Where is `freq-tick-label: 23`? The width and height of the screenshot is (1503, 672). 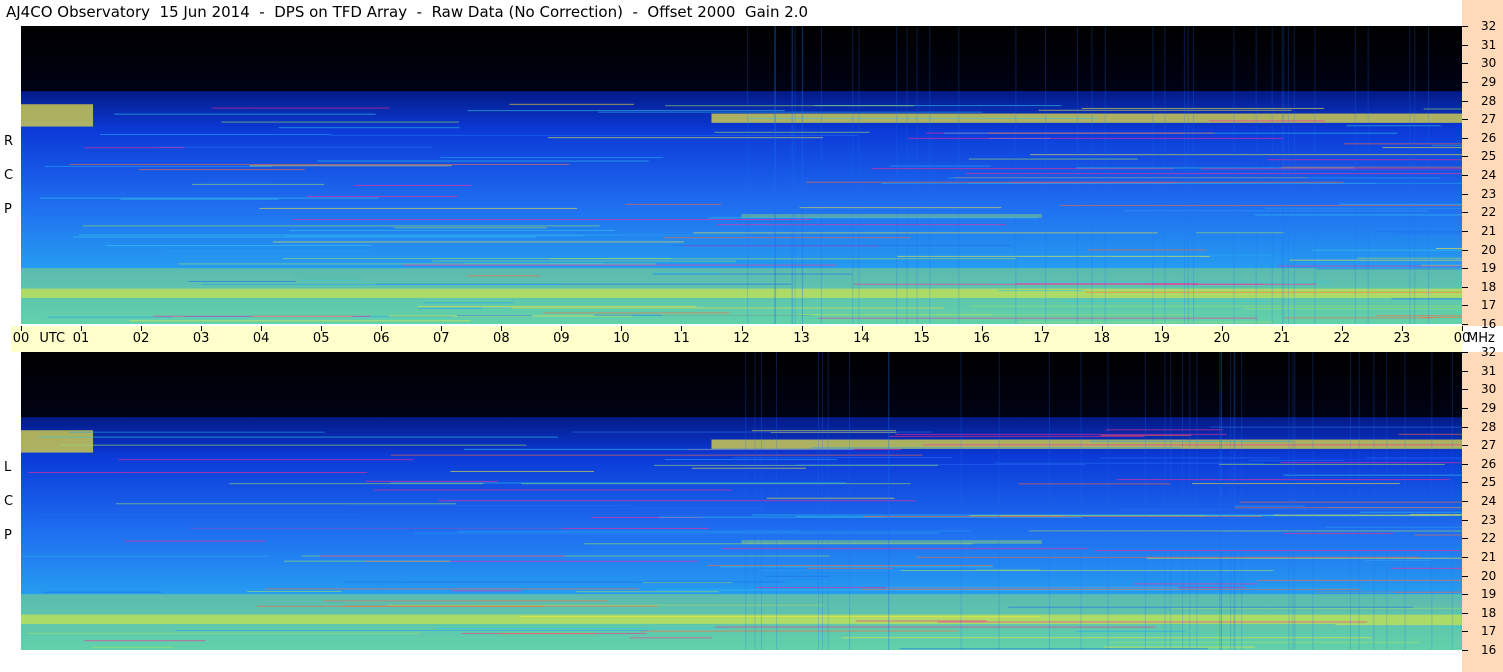 freq-tick-label: 23 is located at coordinates (1489, 193).